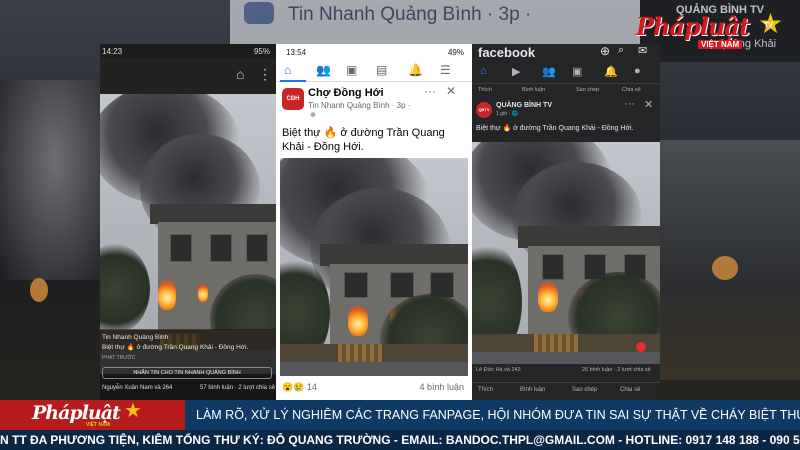 This screenshot has width=800, height=450. What do you see at coordinates (566, 73) in the screenshot?
I see `facebook-tab-bar: ⌂ ▶ 👥 ▣ 🔔 ●` at bounding box center [566, 73].